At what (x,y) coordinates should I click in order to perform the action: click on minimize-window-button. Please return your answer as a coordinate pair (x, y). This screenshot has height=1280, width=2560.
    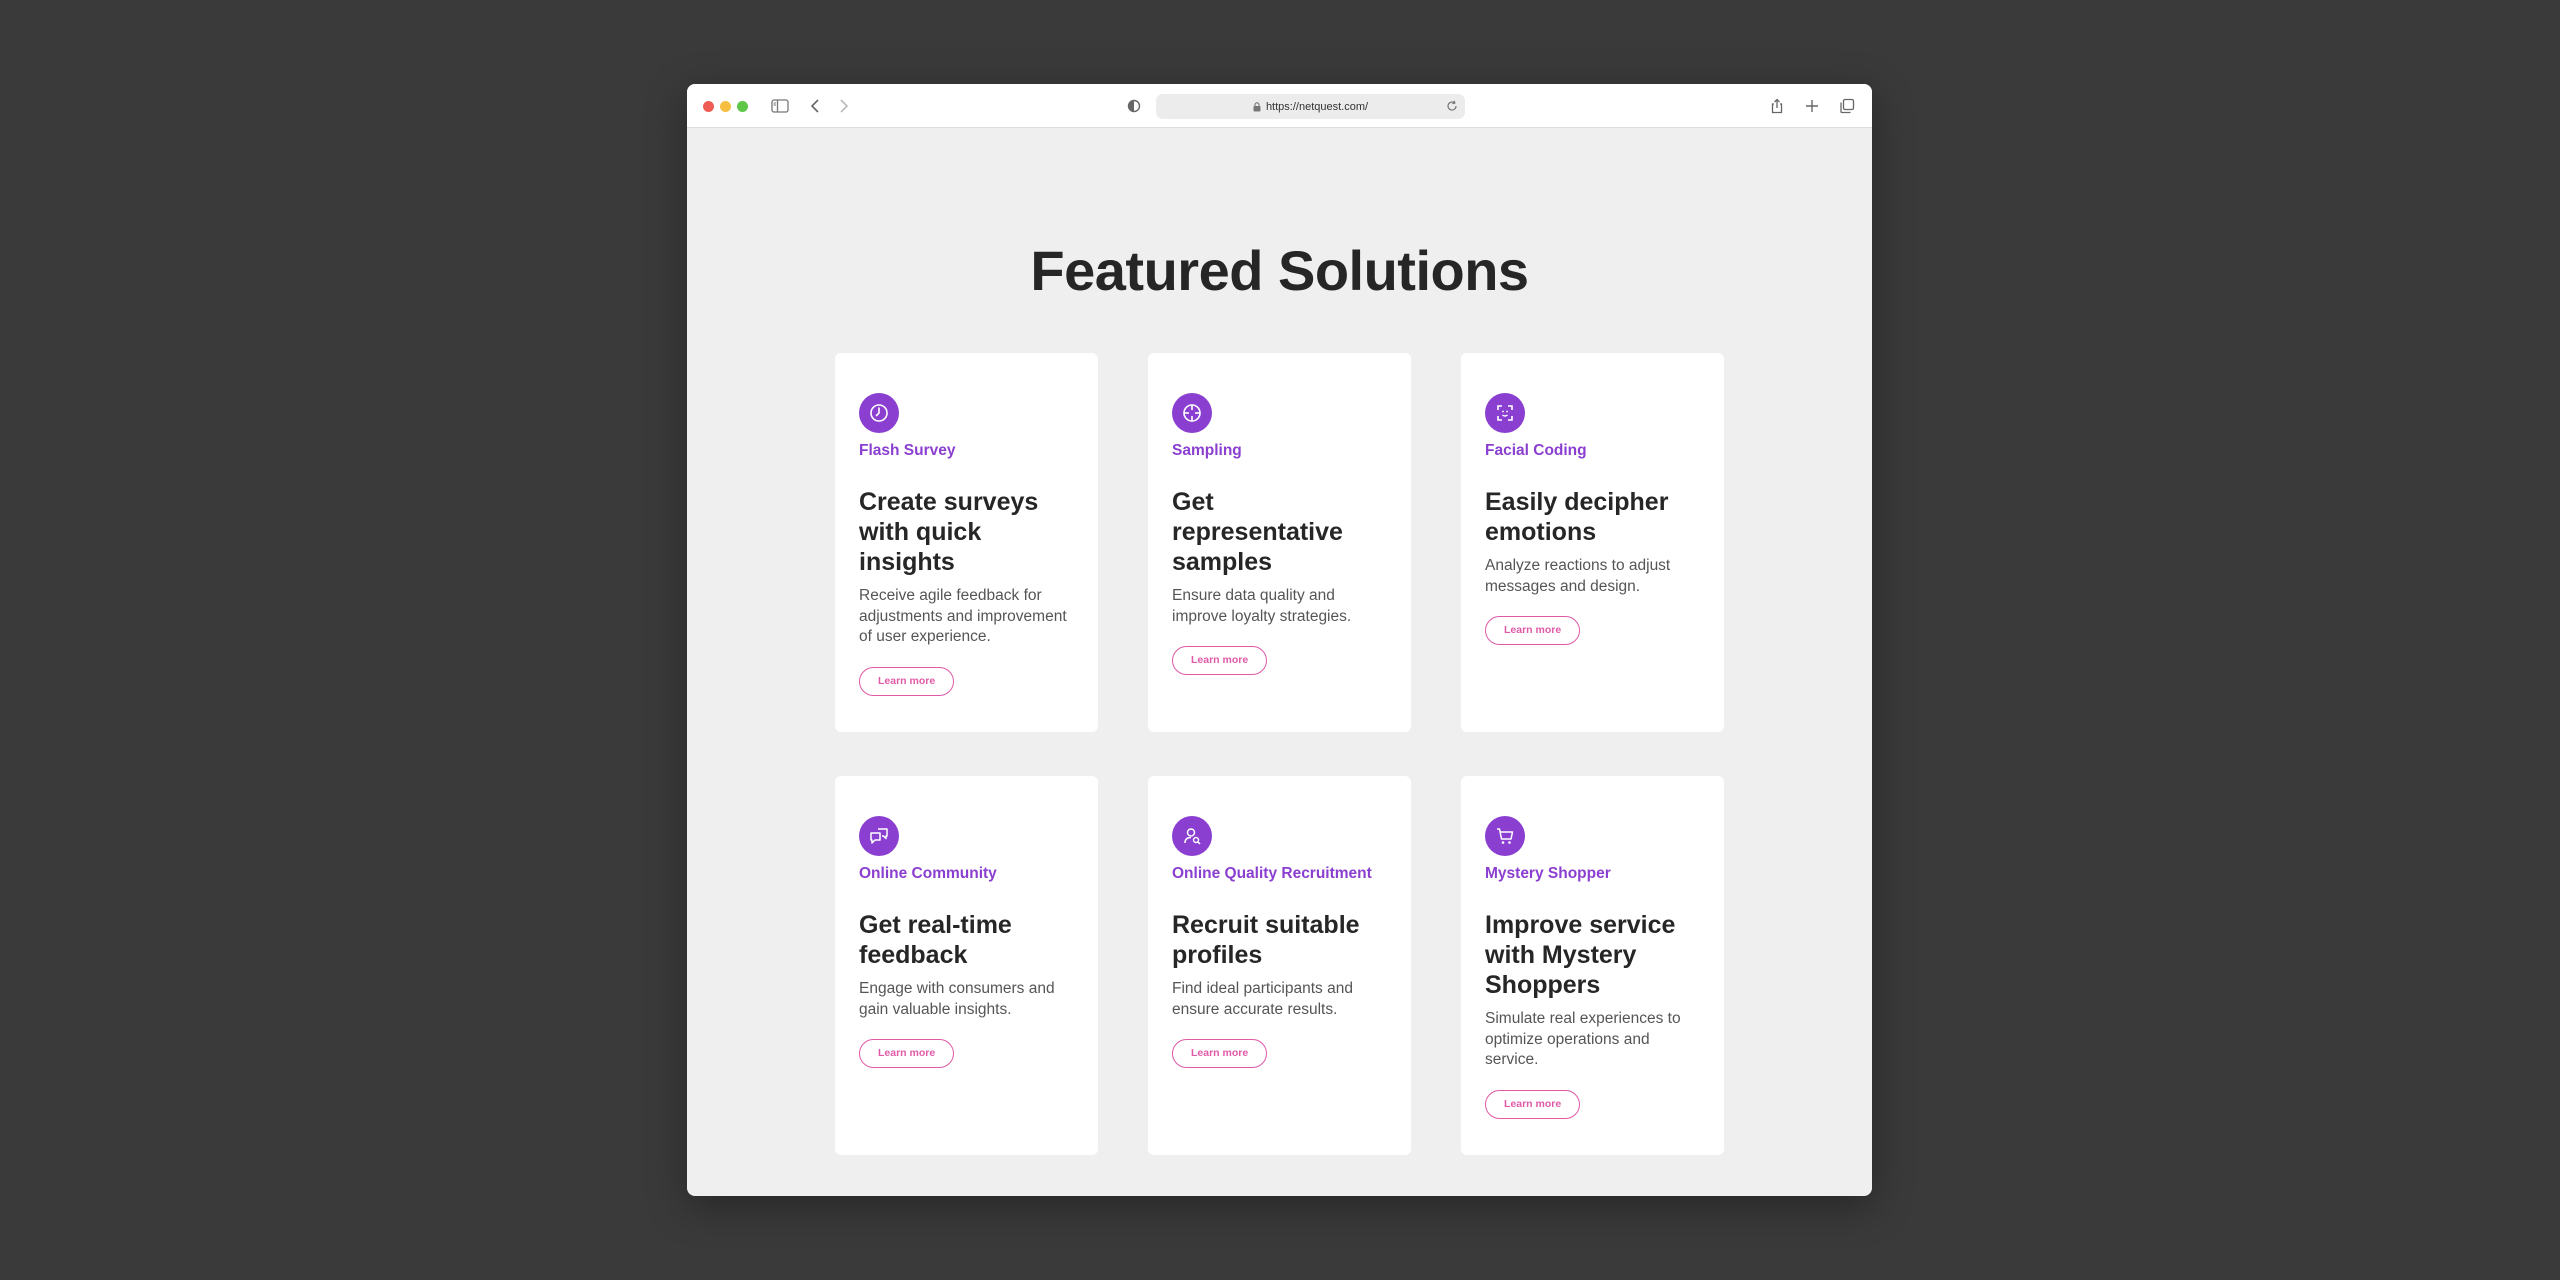
    Looking at the image, I should click on (725, 106).